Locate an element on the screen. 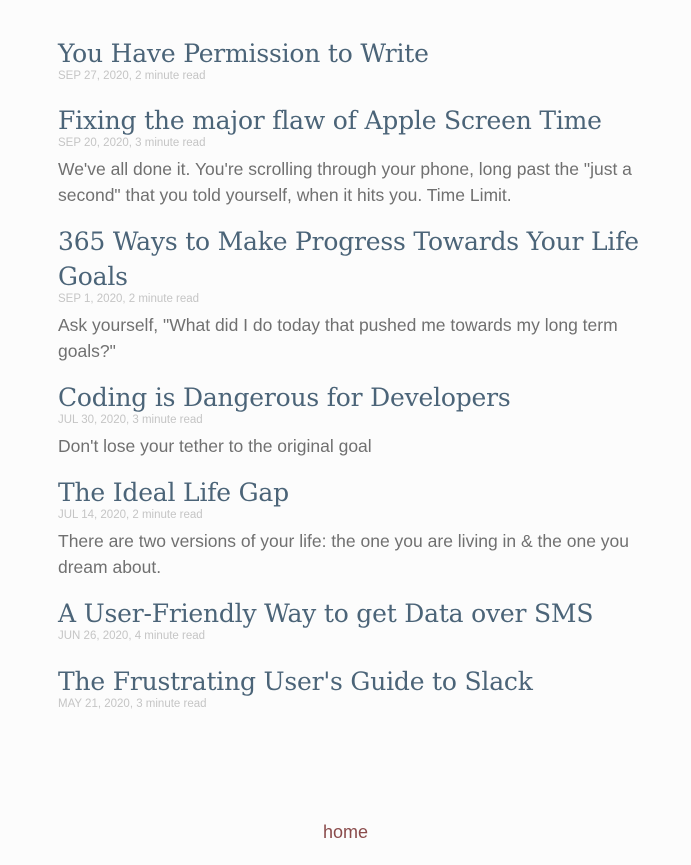 The width and height of the screenshot is (691, 865). post-meta: JUL 14, 2020, 2 minute read is located at coordinates (130, 515).